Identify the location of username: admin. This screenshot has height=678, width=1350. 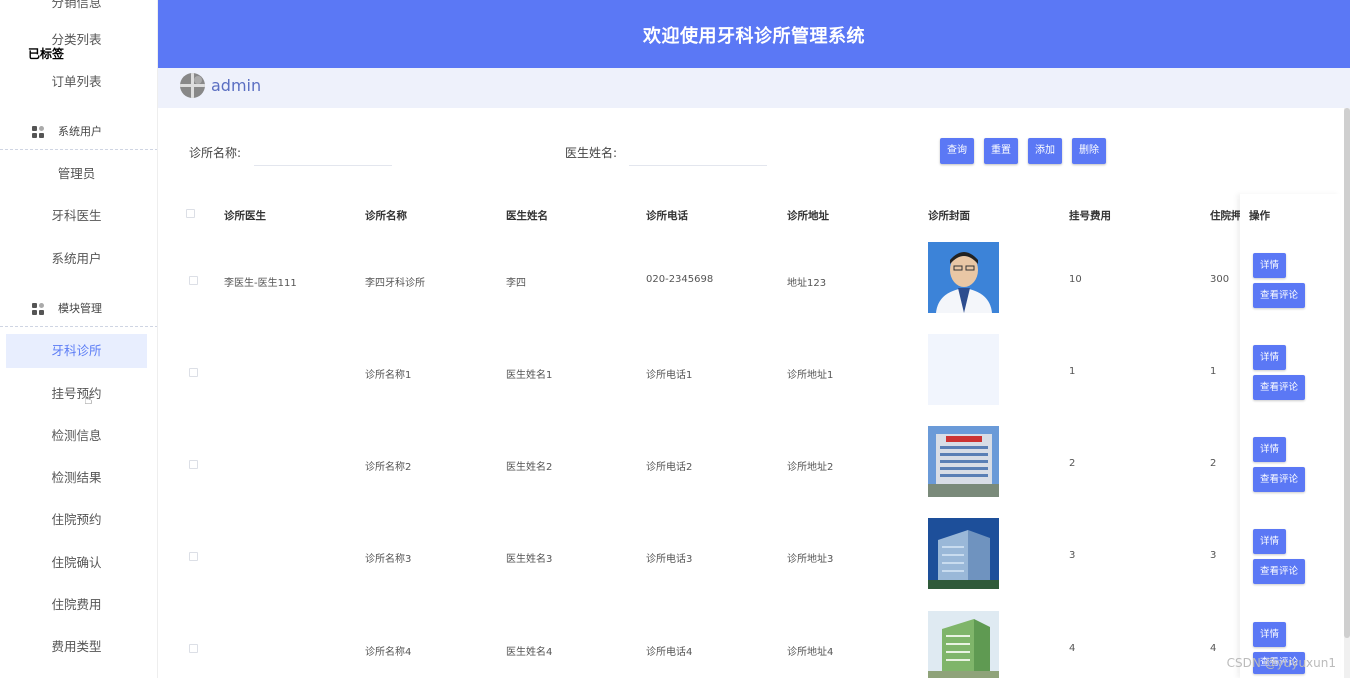
(236, 85).